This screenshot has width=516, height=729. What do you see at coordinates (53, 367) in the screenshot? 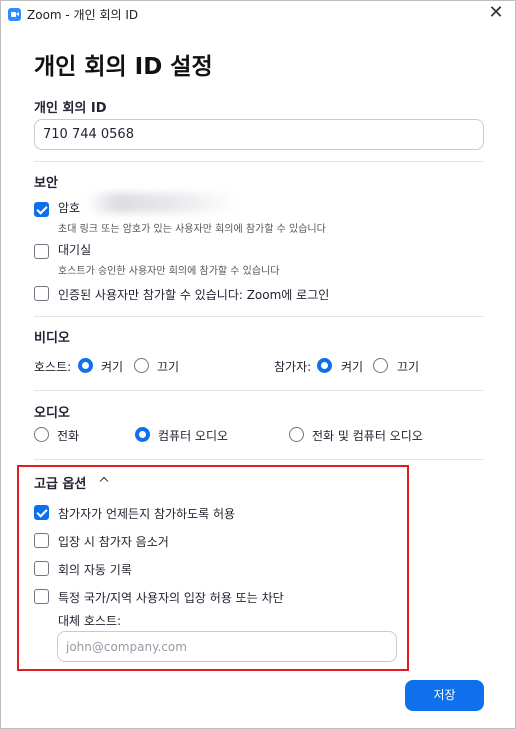
I see `host-video-label: 호스트:` at bounding box center [53, 367].